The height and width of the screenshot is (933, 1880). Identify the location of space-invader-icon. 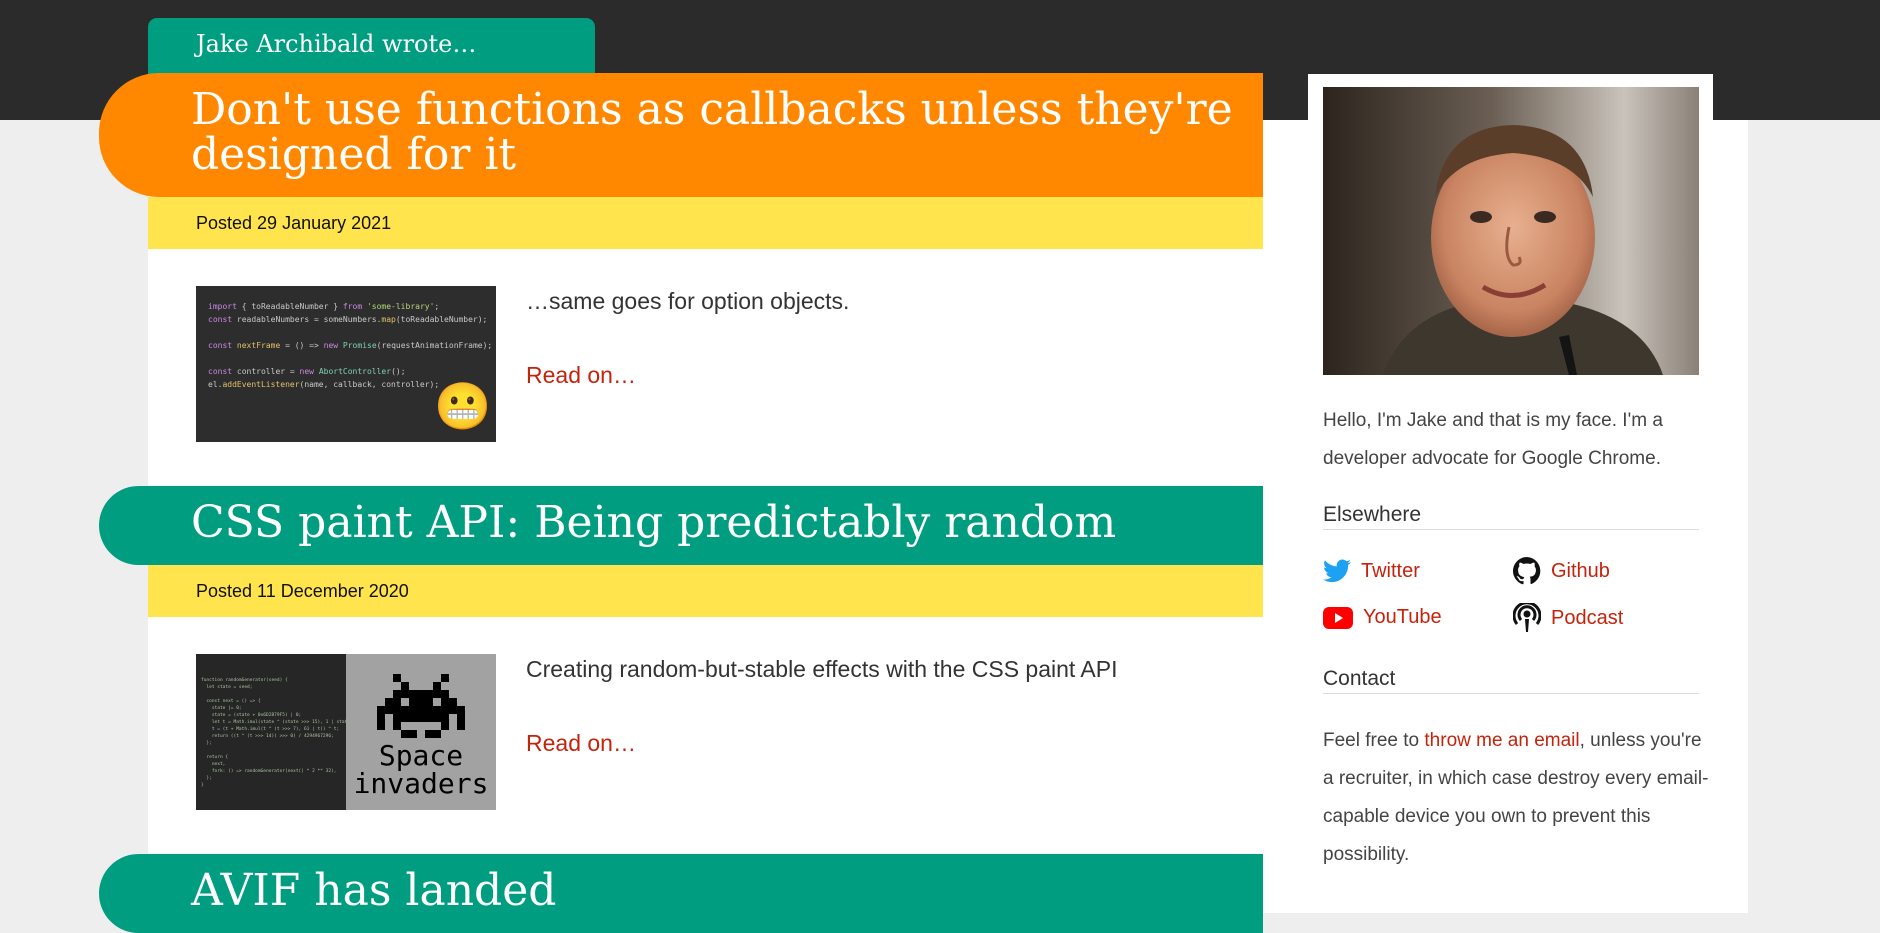
(421, 706).